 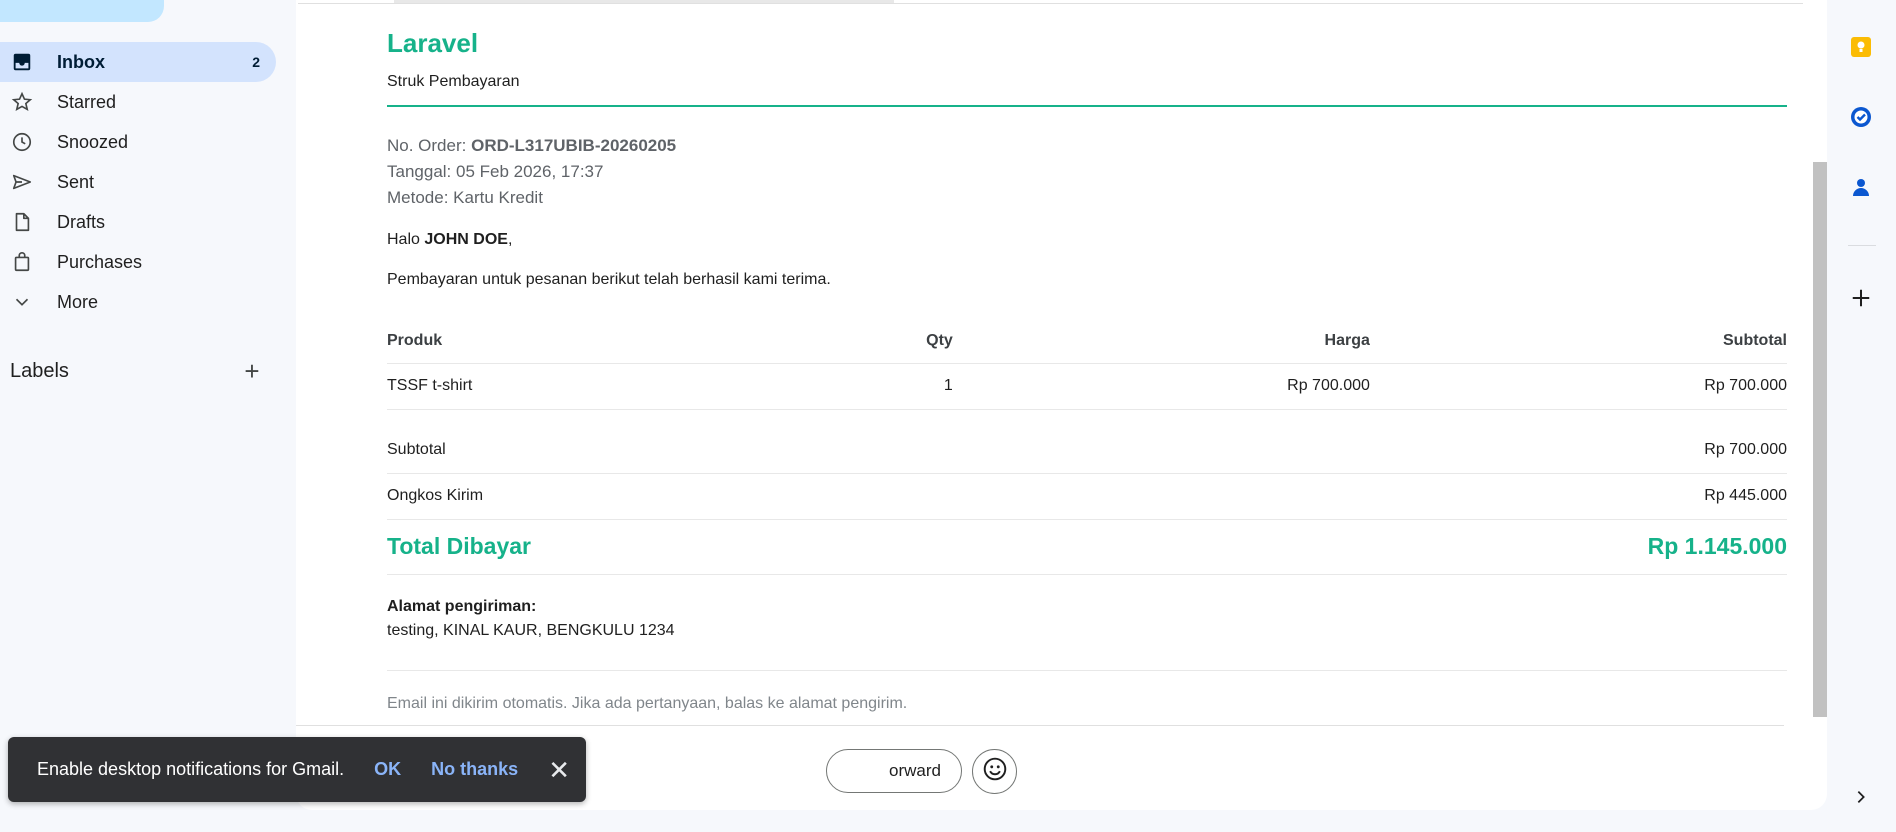 I want to click on clock-icon, so click(x=22, y=142).